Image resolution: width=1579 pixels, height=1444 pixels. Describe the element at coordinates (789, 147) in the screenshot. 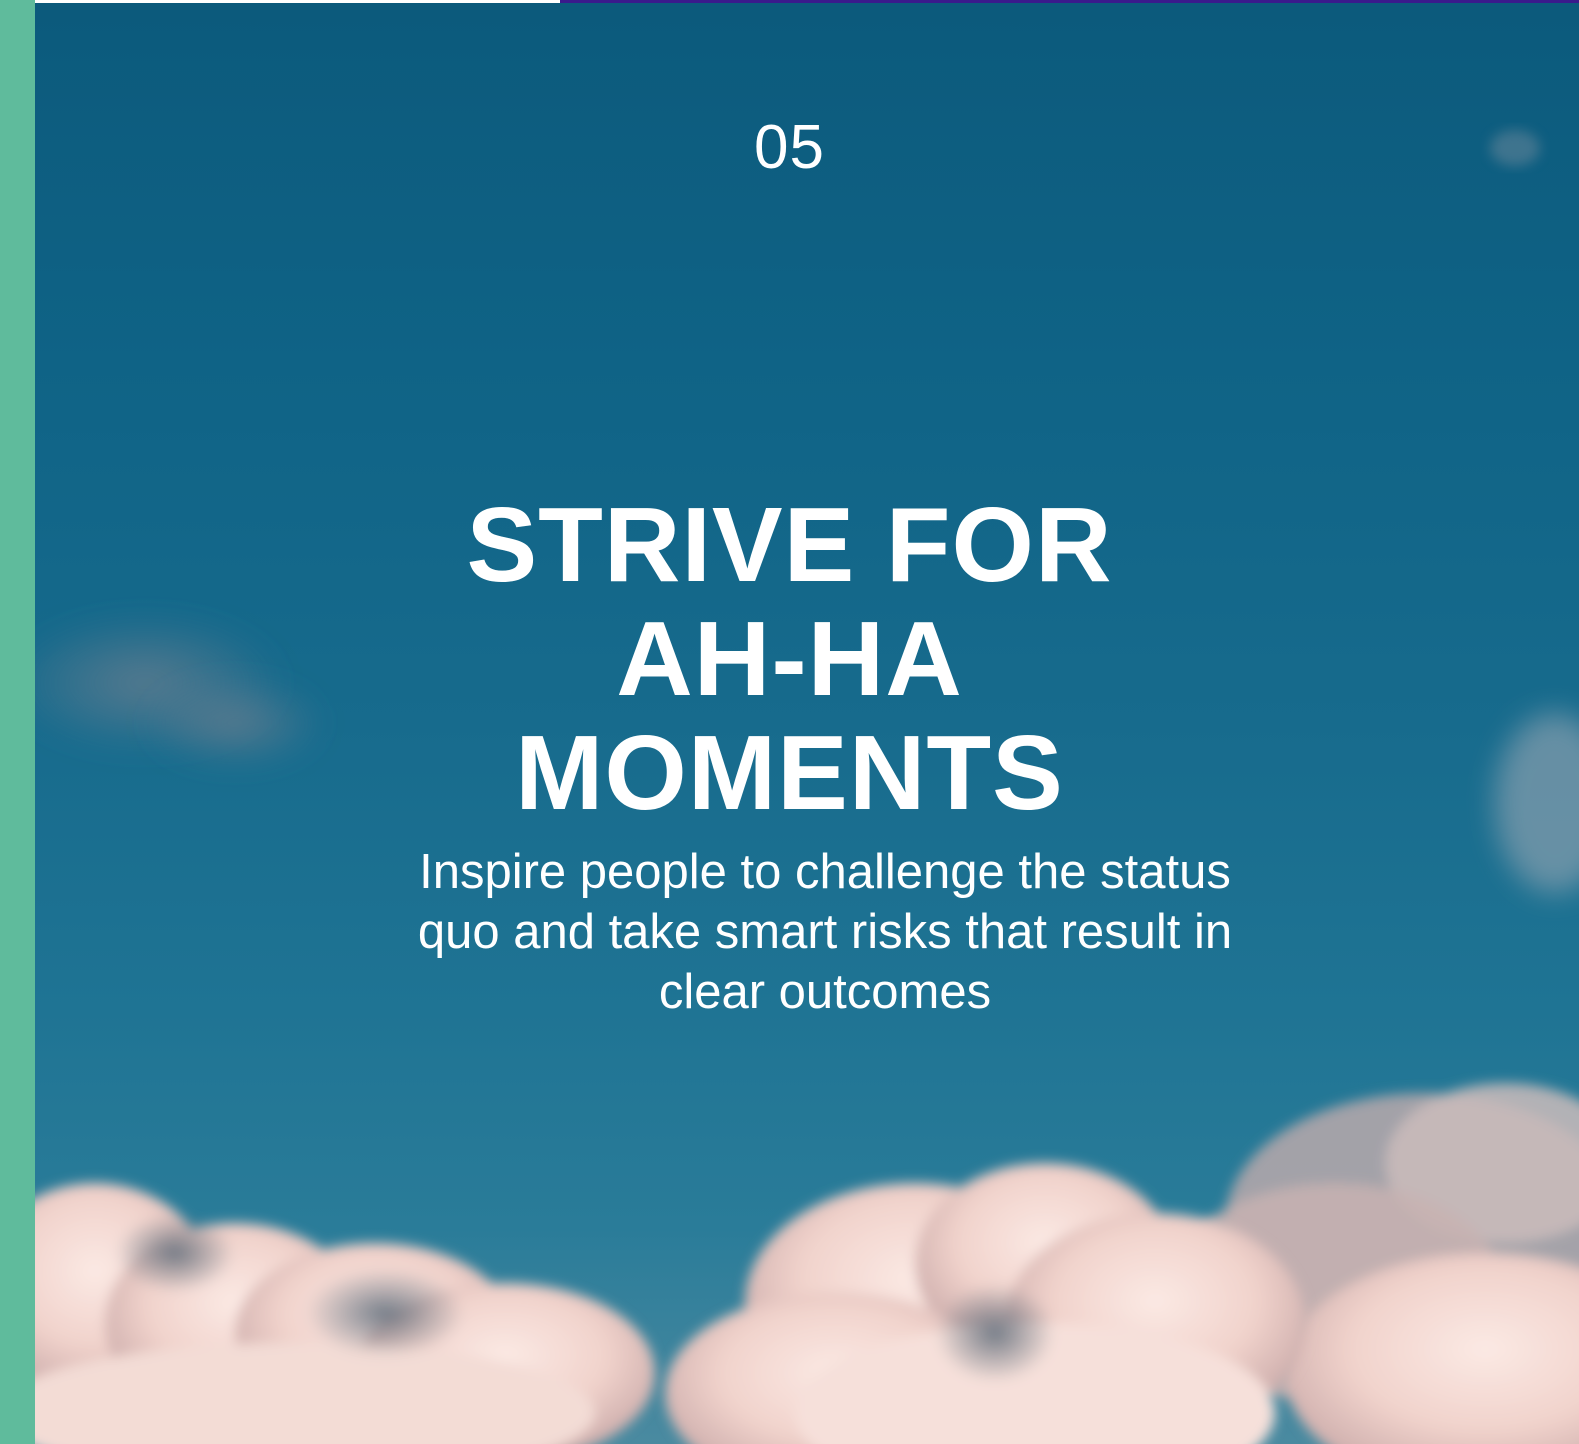

I see `slide-number: 05` at that location.